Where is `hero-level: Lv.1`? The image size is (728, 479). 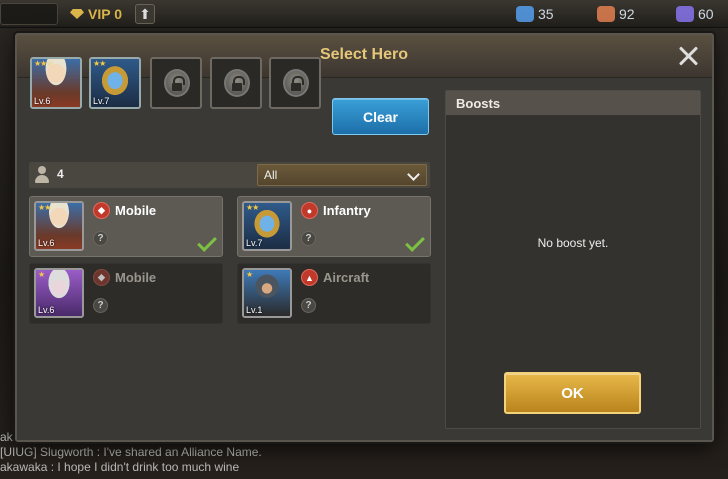 hero-level: Lv.1 is located at coordinates (254, 310).